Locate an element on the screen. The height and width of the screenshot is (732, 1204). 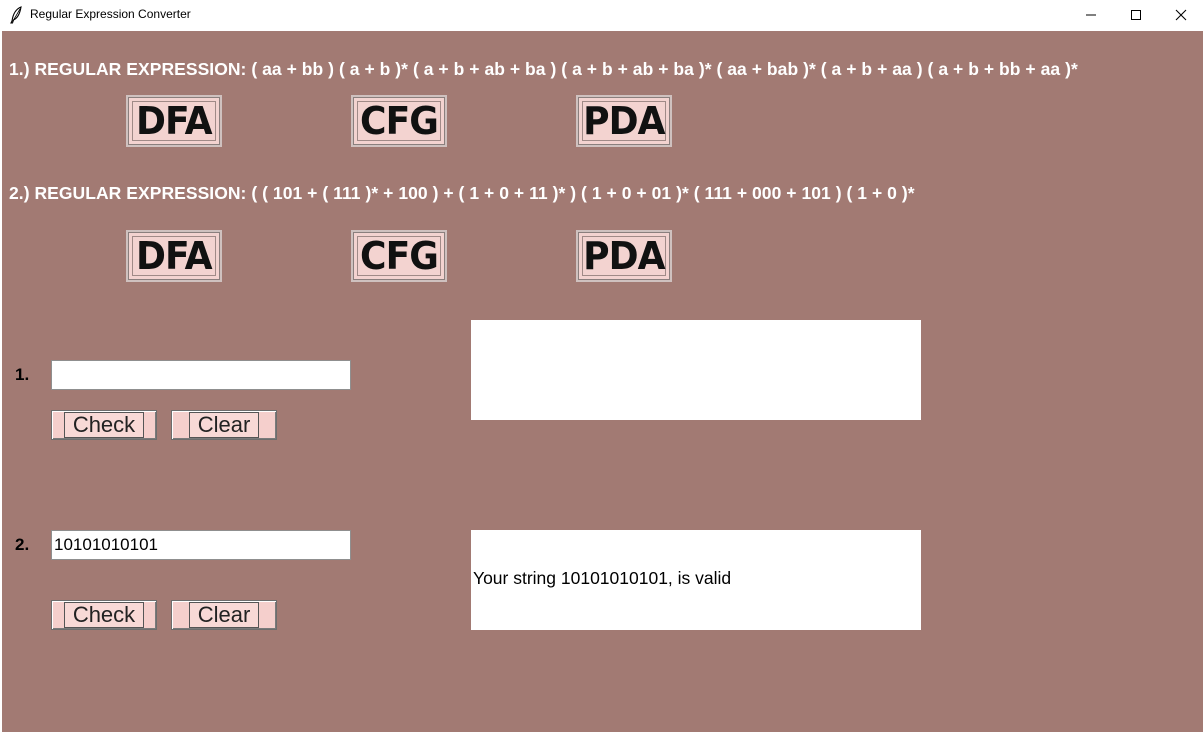
regex-1-cfg-button: CFG is located at coordinates (399, 121).